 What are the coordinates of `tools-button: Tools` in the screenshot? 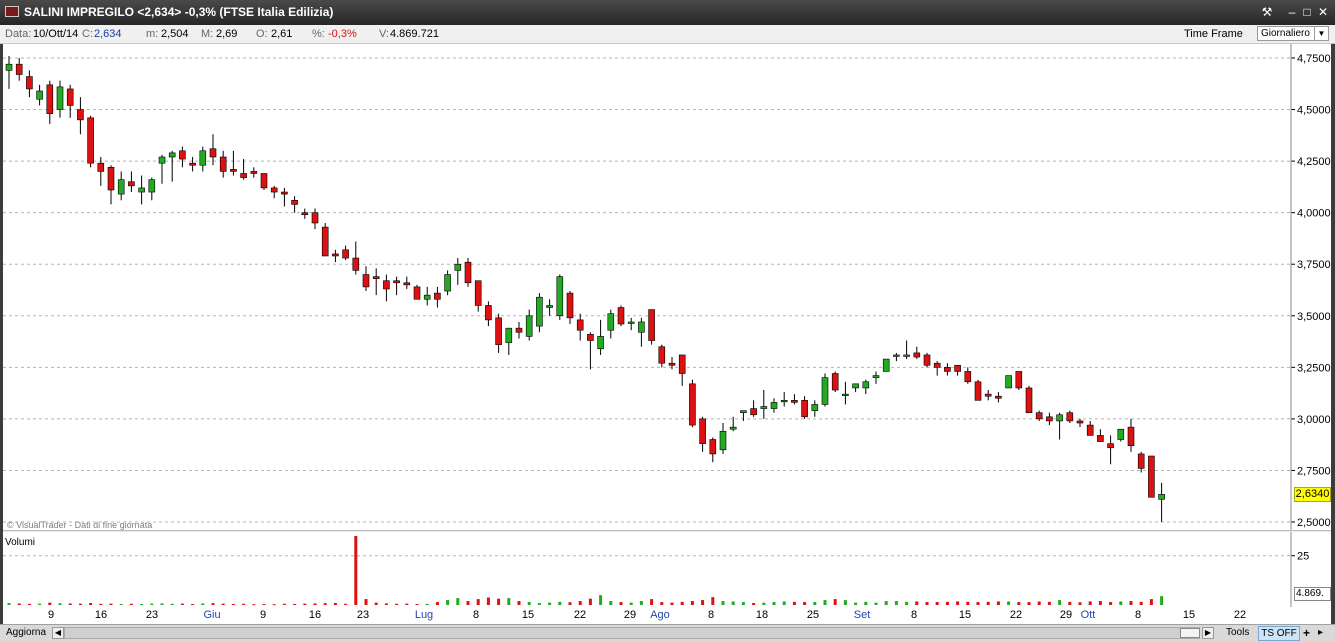 It's located at (1237, 632).